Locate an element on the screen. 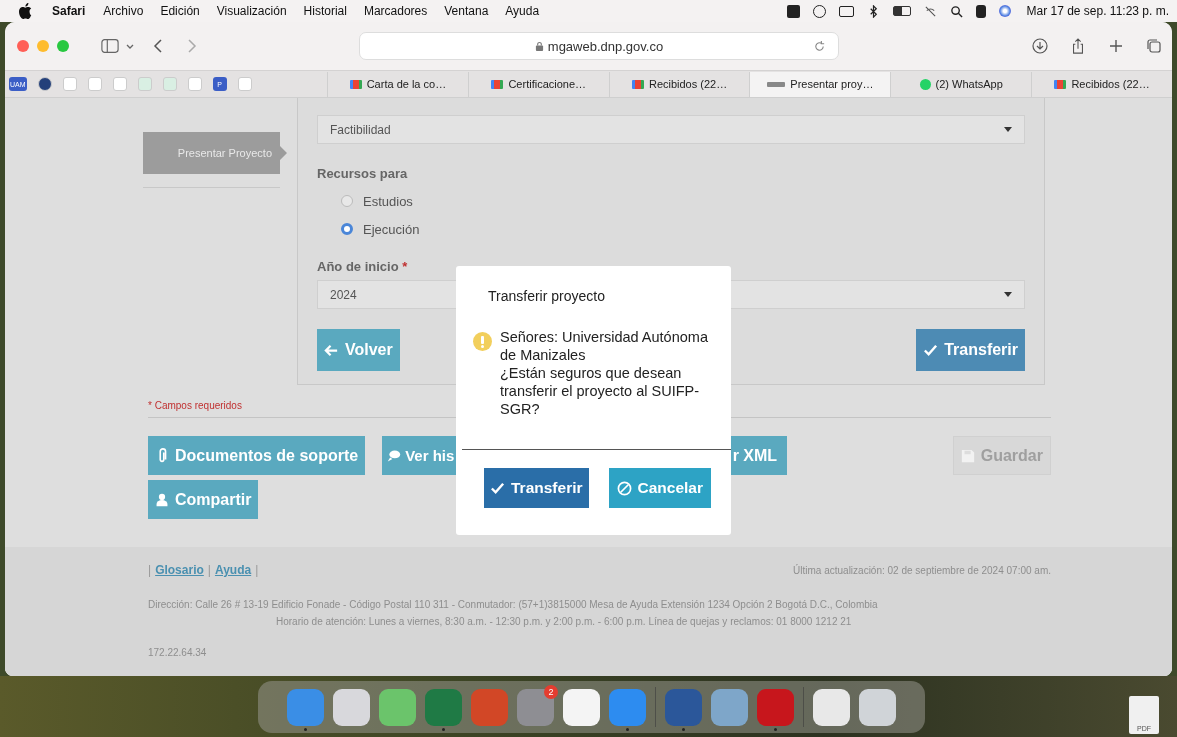 This screenshot has width=1177, height=737. field-label: Año de inicio * is located at coordinates (363, 266).